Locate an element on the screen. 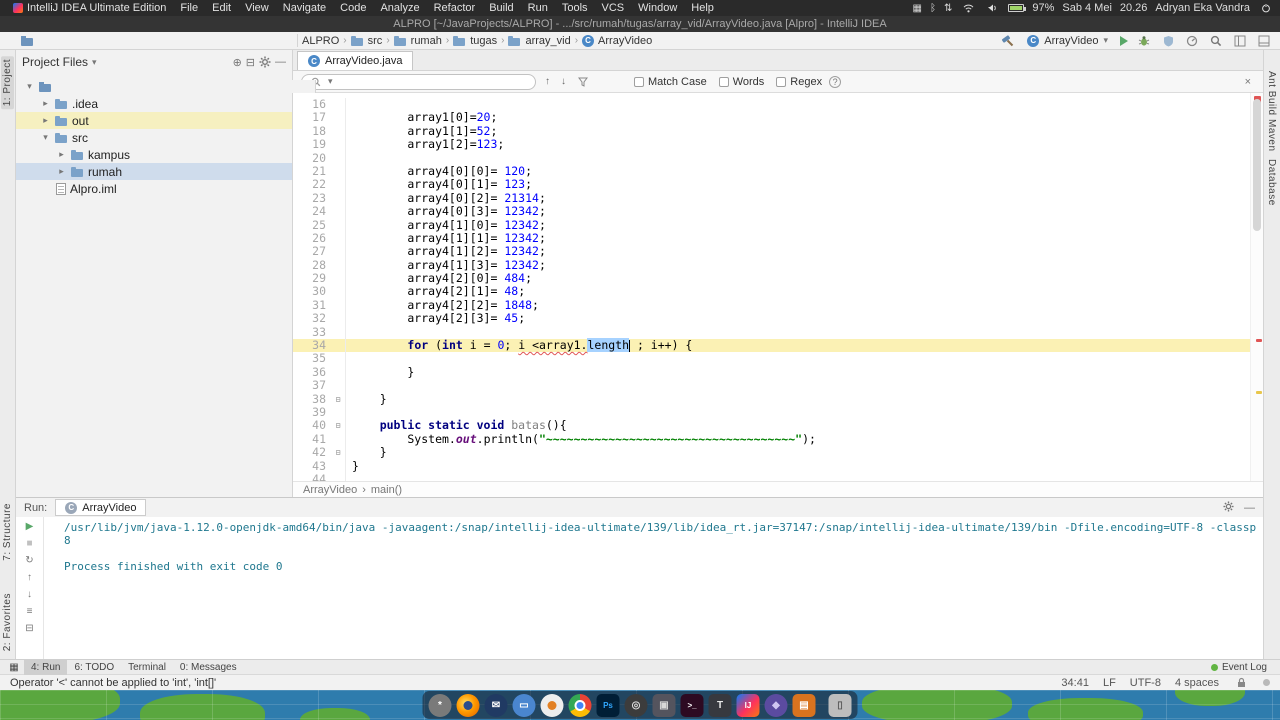 This screenshot has width=1280, height=720. code-line-33: 33 is located at coordinates (778, 332).